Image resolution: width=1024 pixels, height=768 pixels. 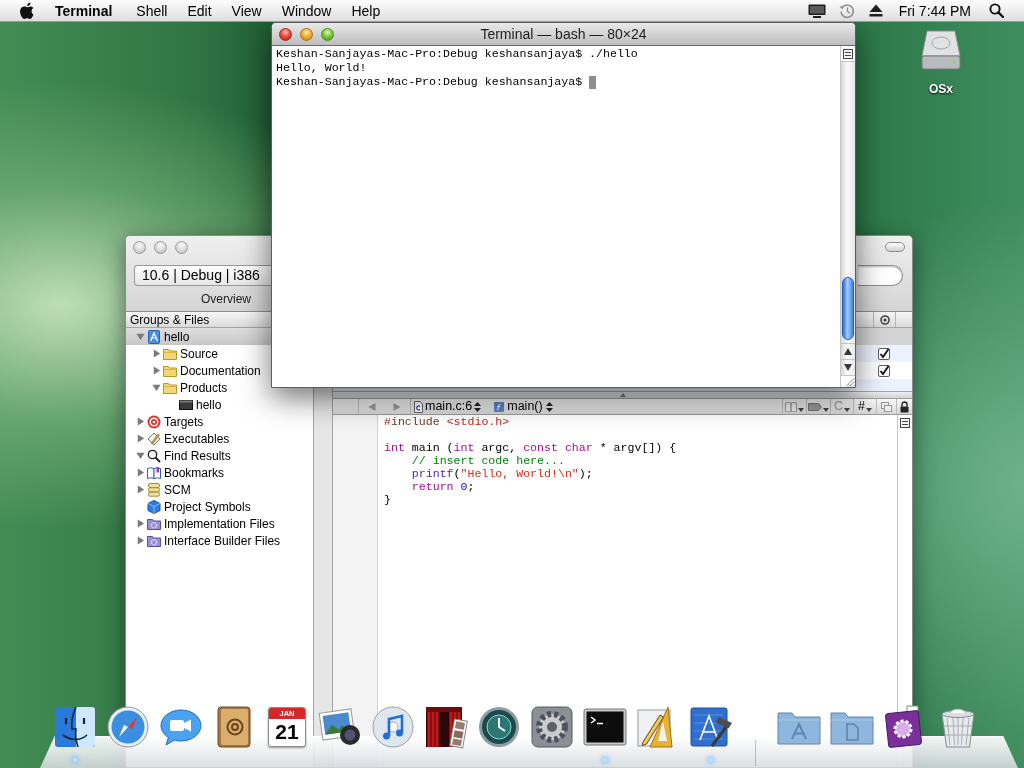 I want to click on clock-arrow-icon, so click(x=846, y=10).